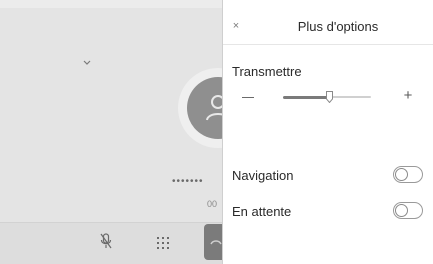 This screenshot has height=264, width=433. I want to click on volume-increase-button: +, so click(408, 96).